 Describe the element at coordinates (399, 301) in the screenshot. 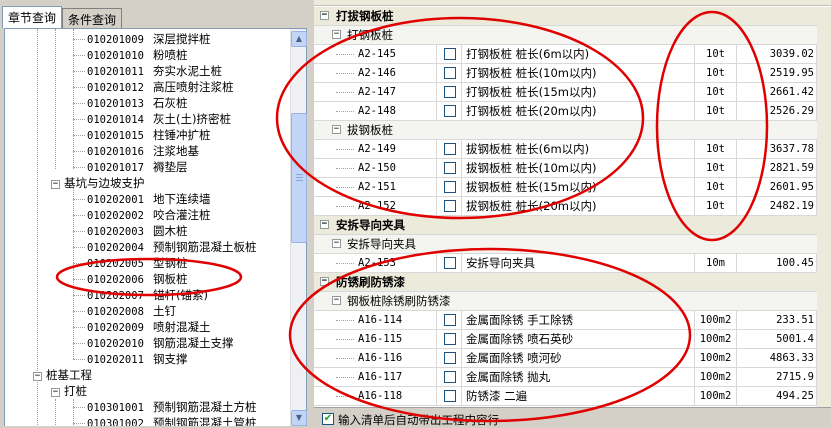

I see `subsection-title: 钢板桩除锈刷防锈漆` at that location.